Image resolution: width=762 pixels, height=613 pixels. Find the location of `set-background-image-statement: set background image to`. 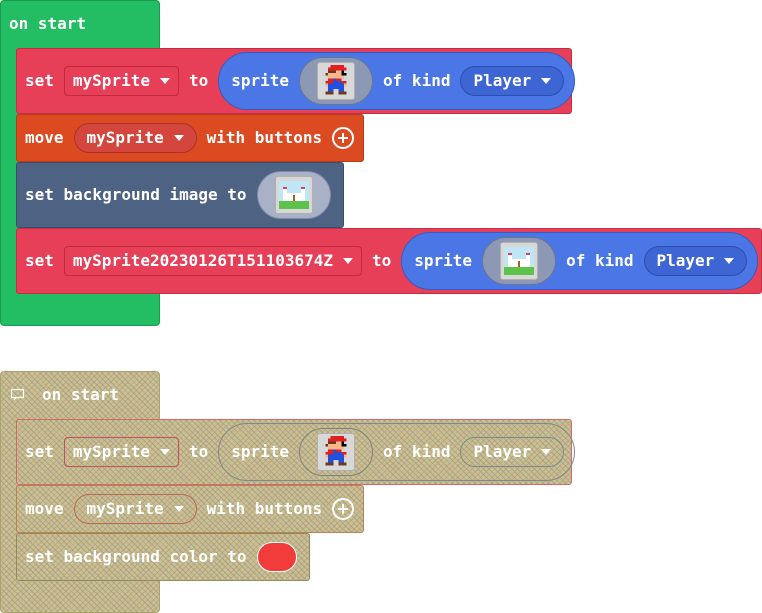

set-background-image-statement: set background image to is located at coordinates (180, 195).